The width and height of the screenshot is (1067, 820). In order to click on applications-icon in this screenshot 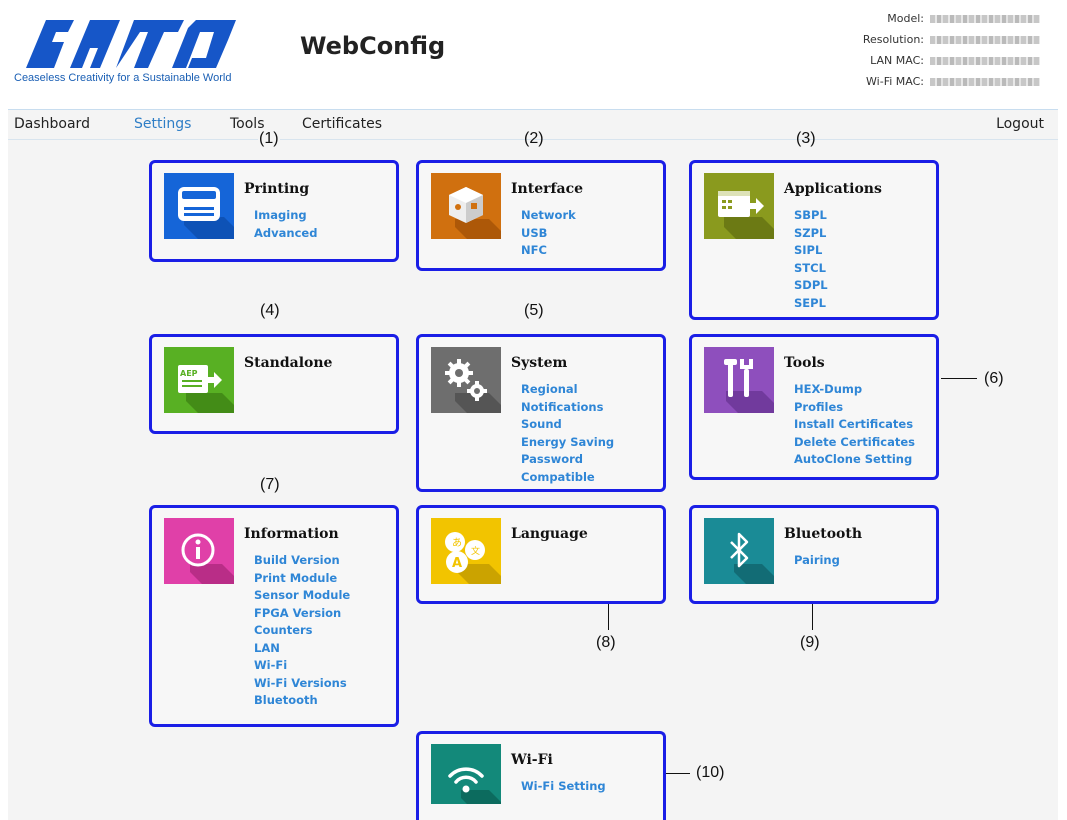, I will do `click(739, 206)`.